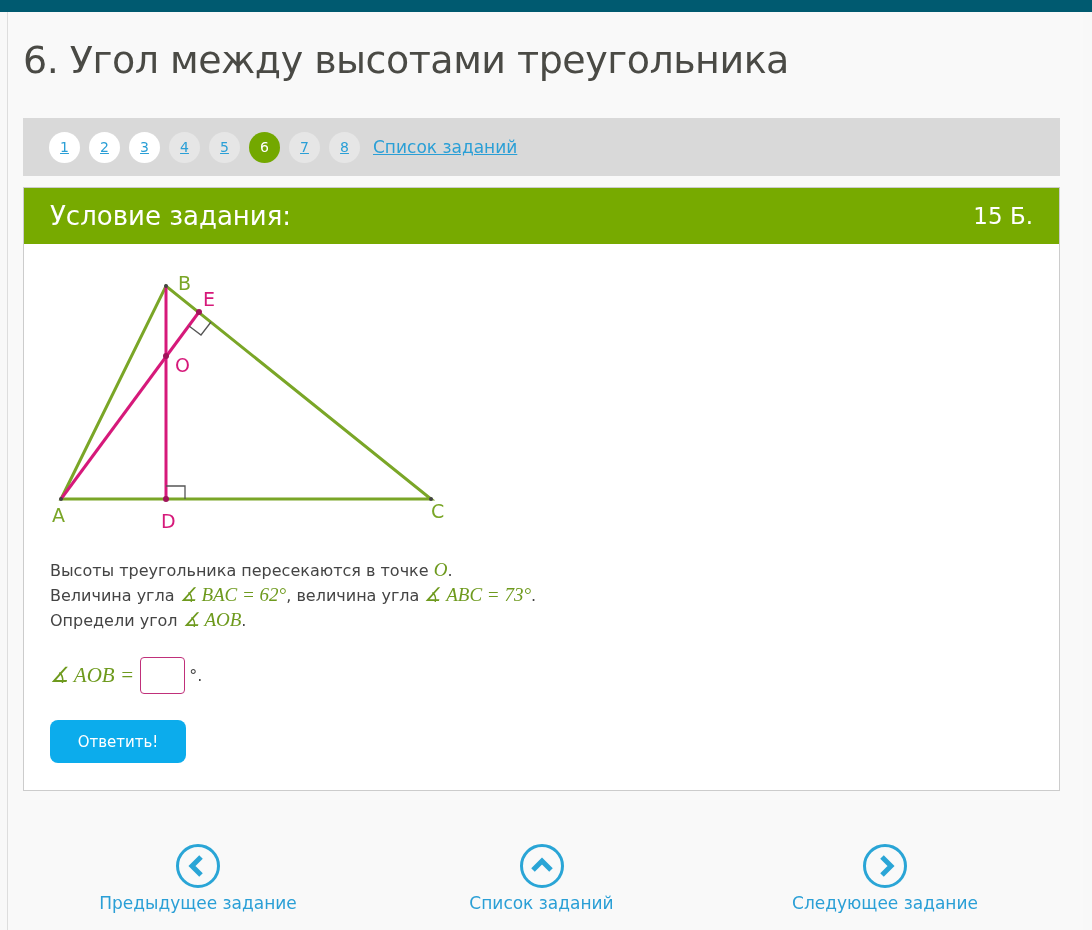  What do you see at coordinates (304, 147) in the screenshot?
I see `page-link: 7` at bounding box center [304, 147].